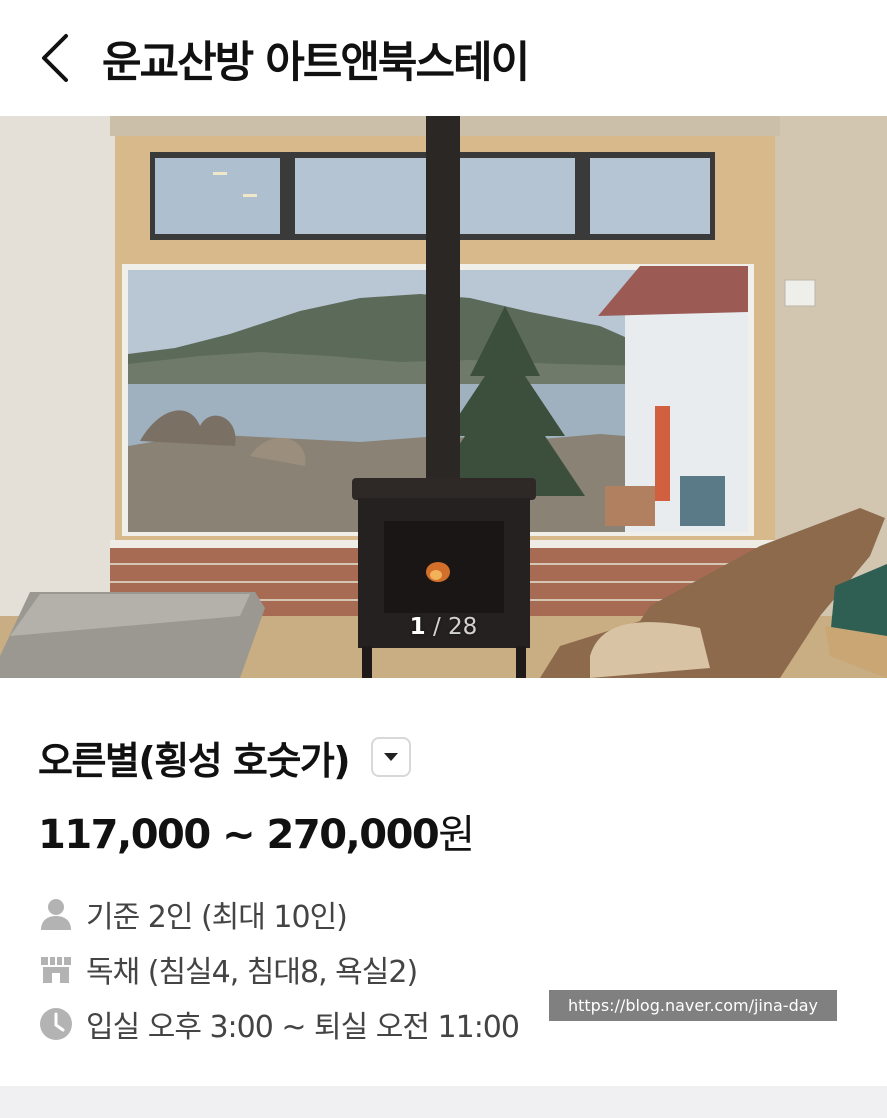 Image resolution: width=887 pixels, height=1118 pixels. Describe the element at coordinates (448, 913) in the screenshot. I see `capacity-row: 기준 2인 (최대 10인)` at that location.